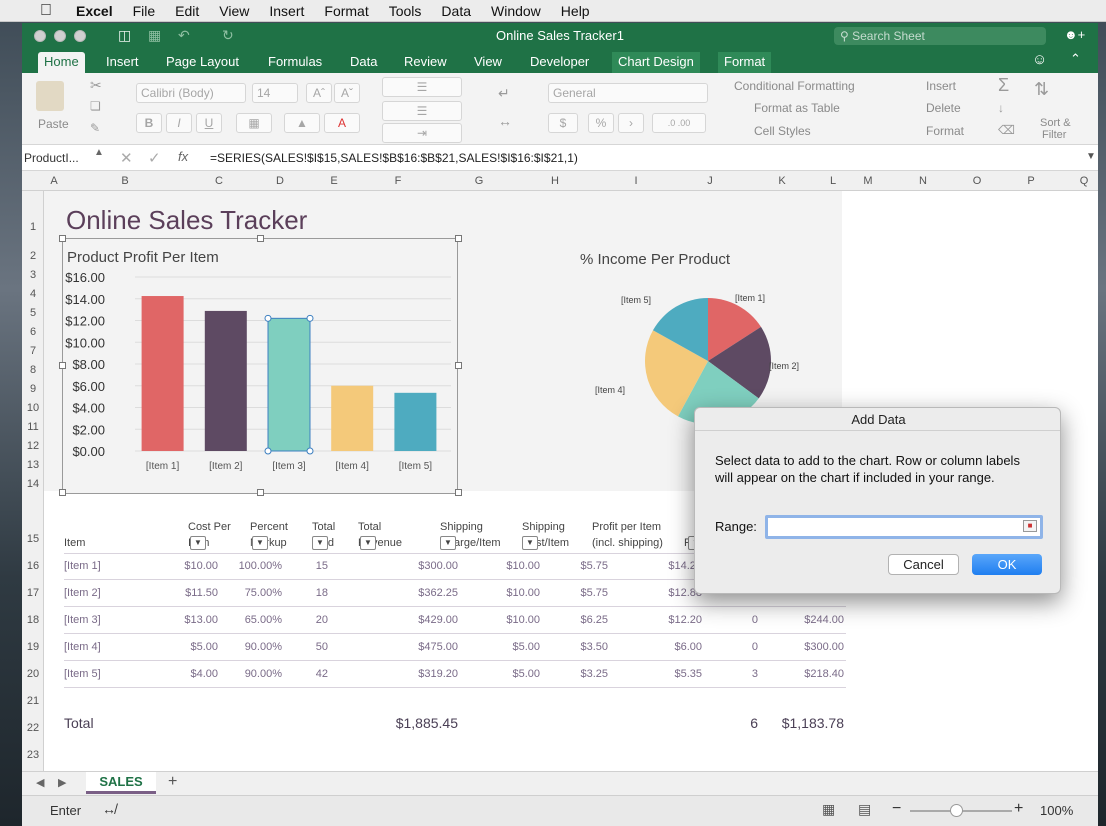  I want to click on column-header-o: O, so click(977, 181).